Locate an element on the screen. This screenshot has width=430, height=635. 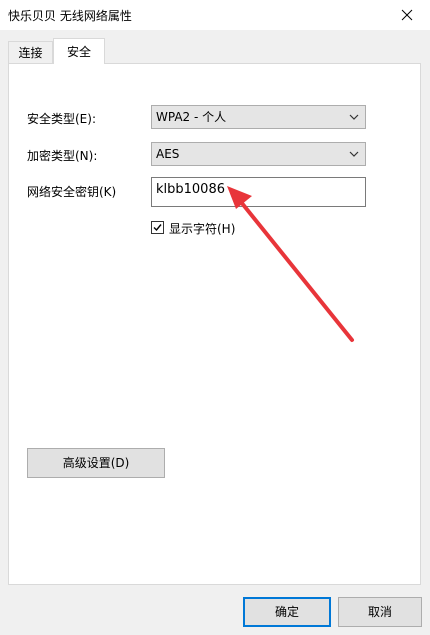
network-key-input: klbb10086 is located at coordinates (258, 192).